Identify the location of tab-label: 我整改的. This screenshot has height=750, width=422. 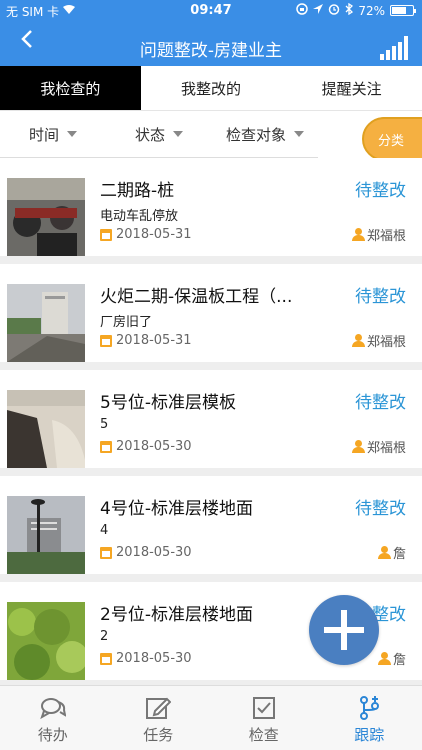
(211, 88).